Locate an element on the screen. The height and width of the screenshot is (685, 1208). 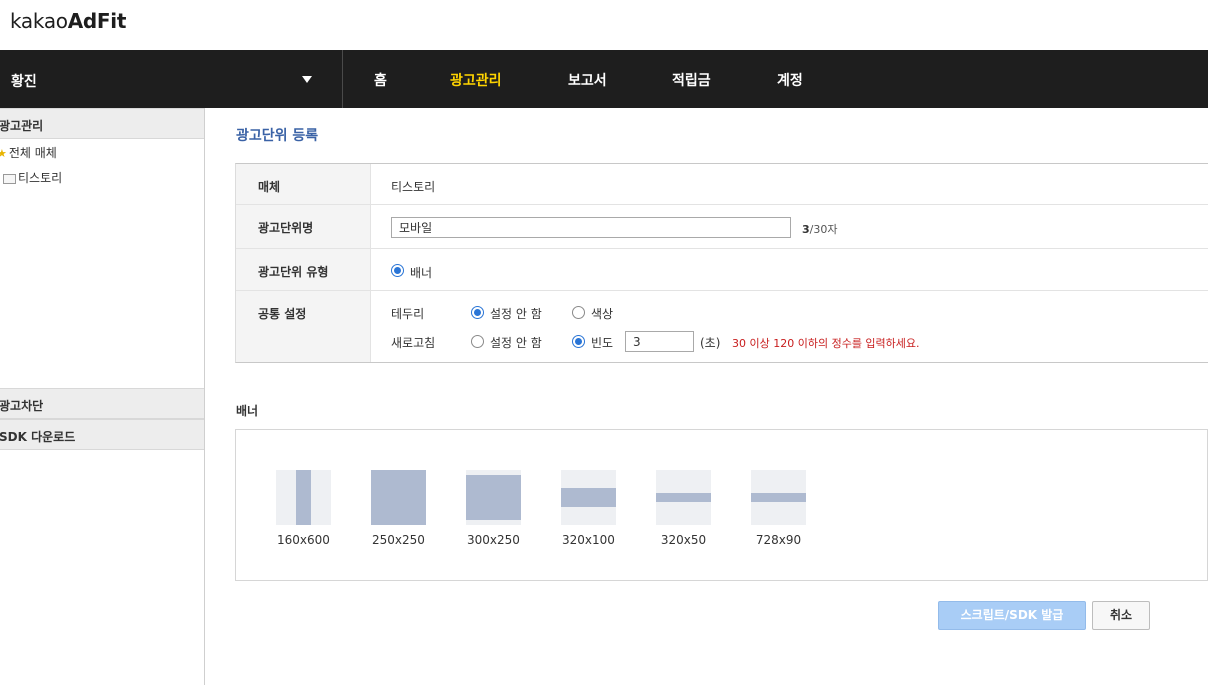
refresh-hint: 30 이상 120 이하의 정수를 입력하세요. is located at coordinates (826, 343).